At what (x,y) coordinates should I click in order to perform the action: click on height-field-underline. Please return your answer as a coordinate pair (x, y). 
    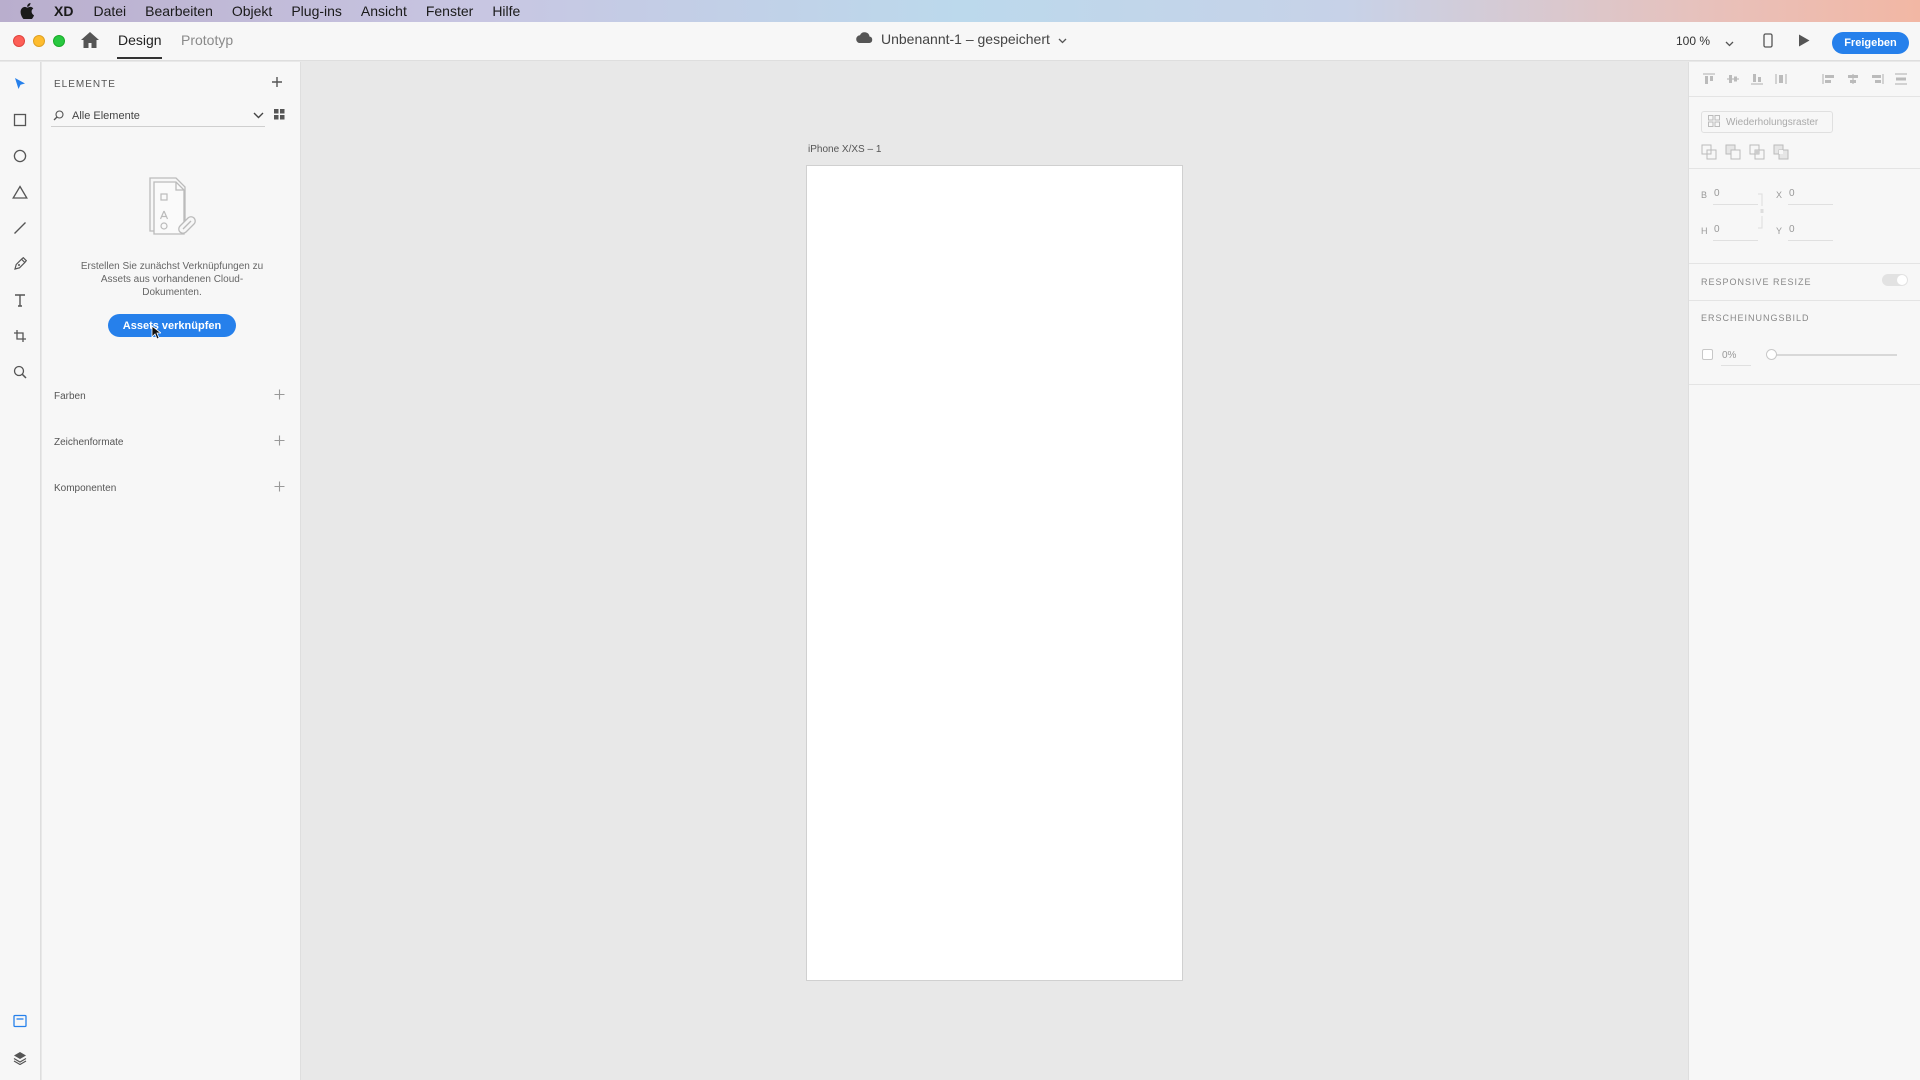
    Looking at the image, I should click on (1735, 240).